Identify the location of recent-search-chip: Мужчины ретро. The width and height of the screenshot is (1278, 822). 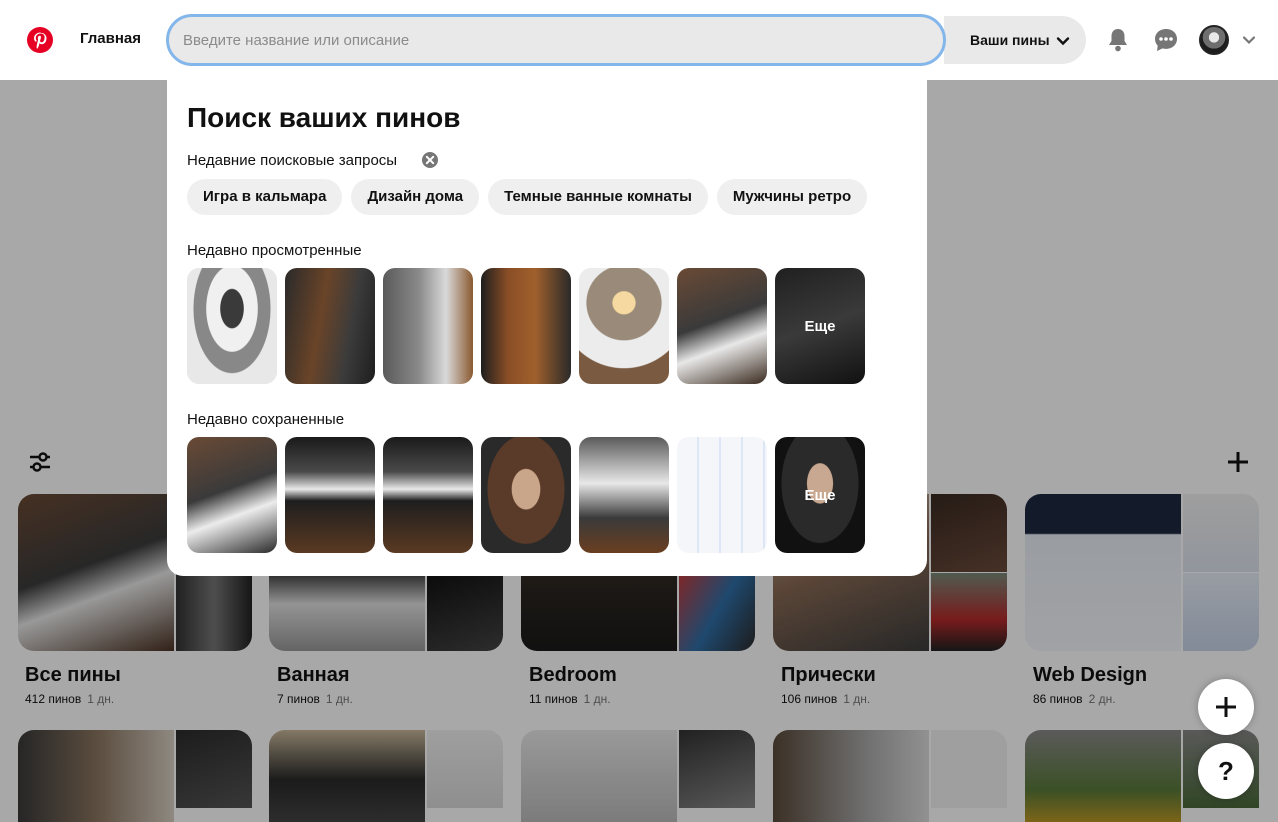
(792, 197).